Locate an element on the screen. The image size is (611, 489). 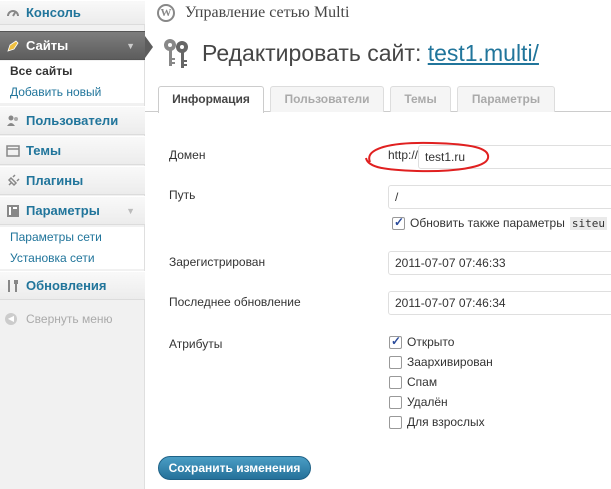
attribute-open-label: Открыто is located at coordinates (431, 342).